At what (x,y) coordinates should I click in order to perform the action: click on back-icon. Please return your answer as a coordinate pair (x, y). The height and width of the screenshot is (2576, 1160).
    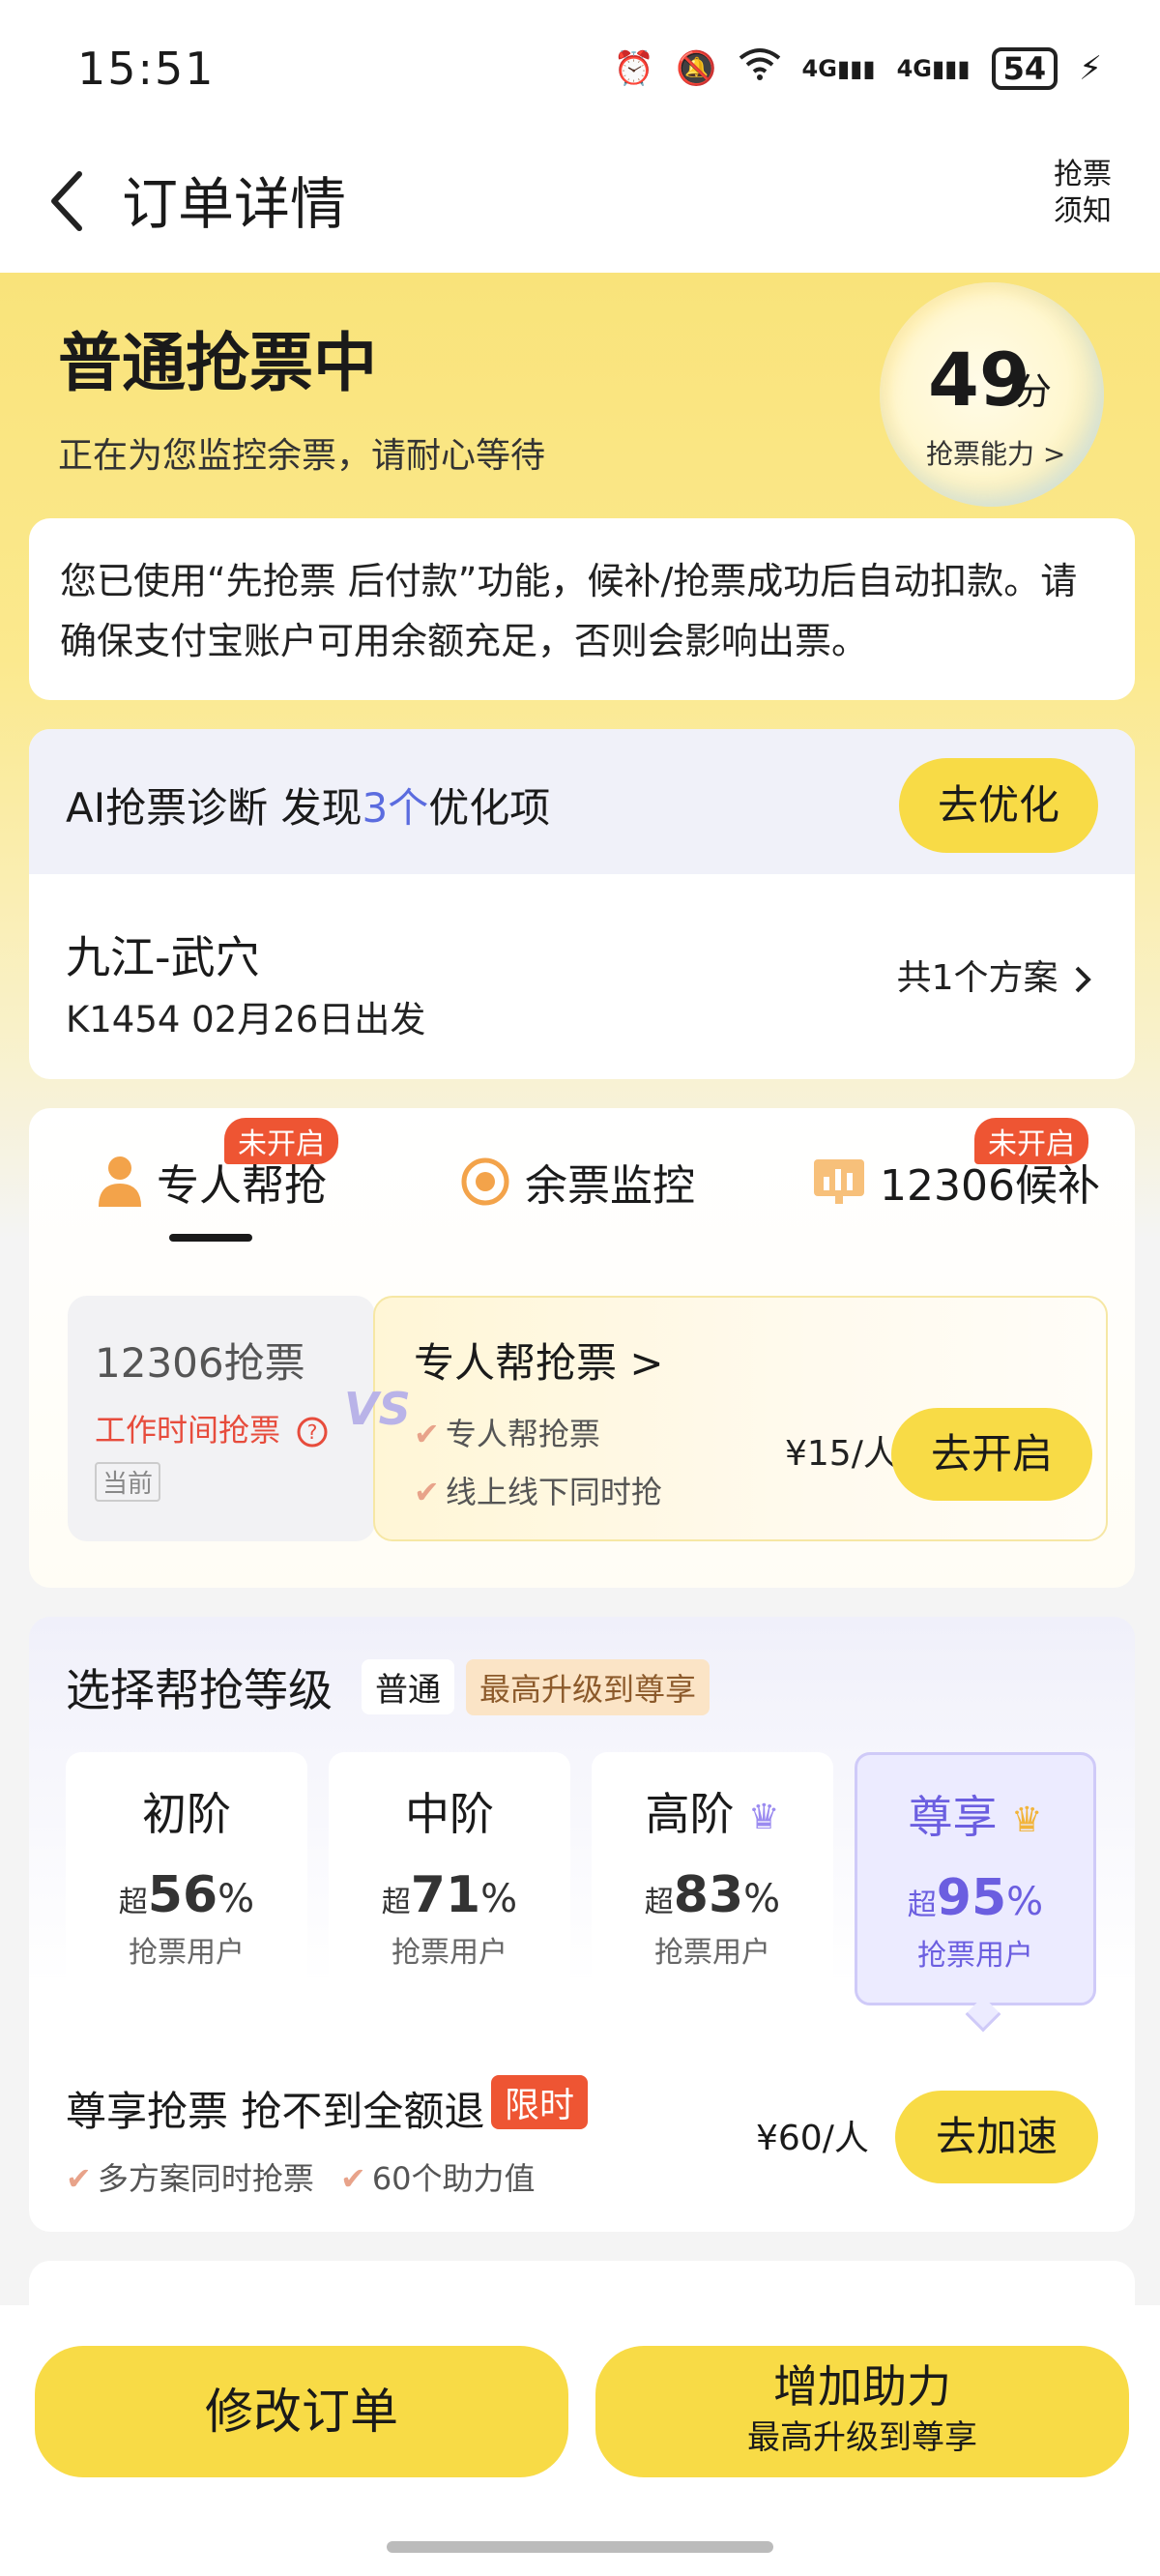
    Looking at the image, I should click on (74, 201).